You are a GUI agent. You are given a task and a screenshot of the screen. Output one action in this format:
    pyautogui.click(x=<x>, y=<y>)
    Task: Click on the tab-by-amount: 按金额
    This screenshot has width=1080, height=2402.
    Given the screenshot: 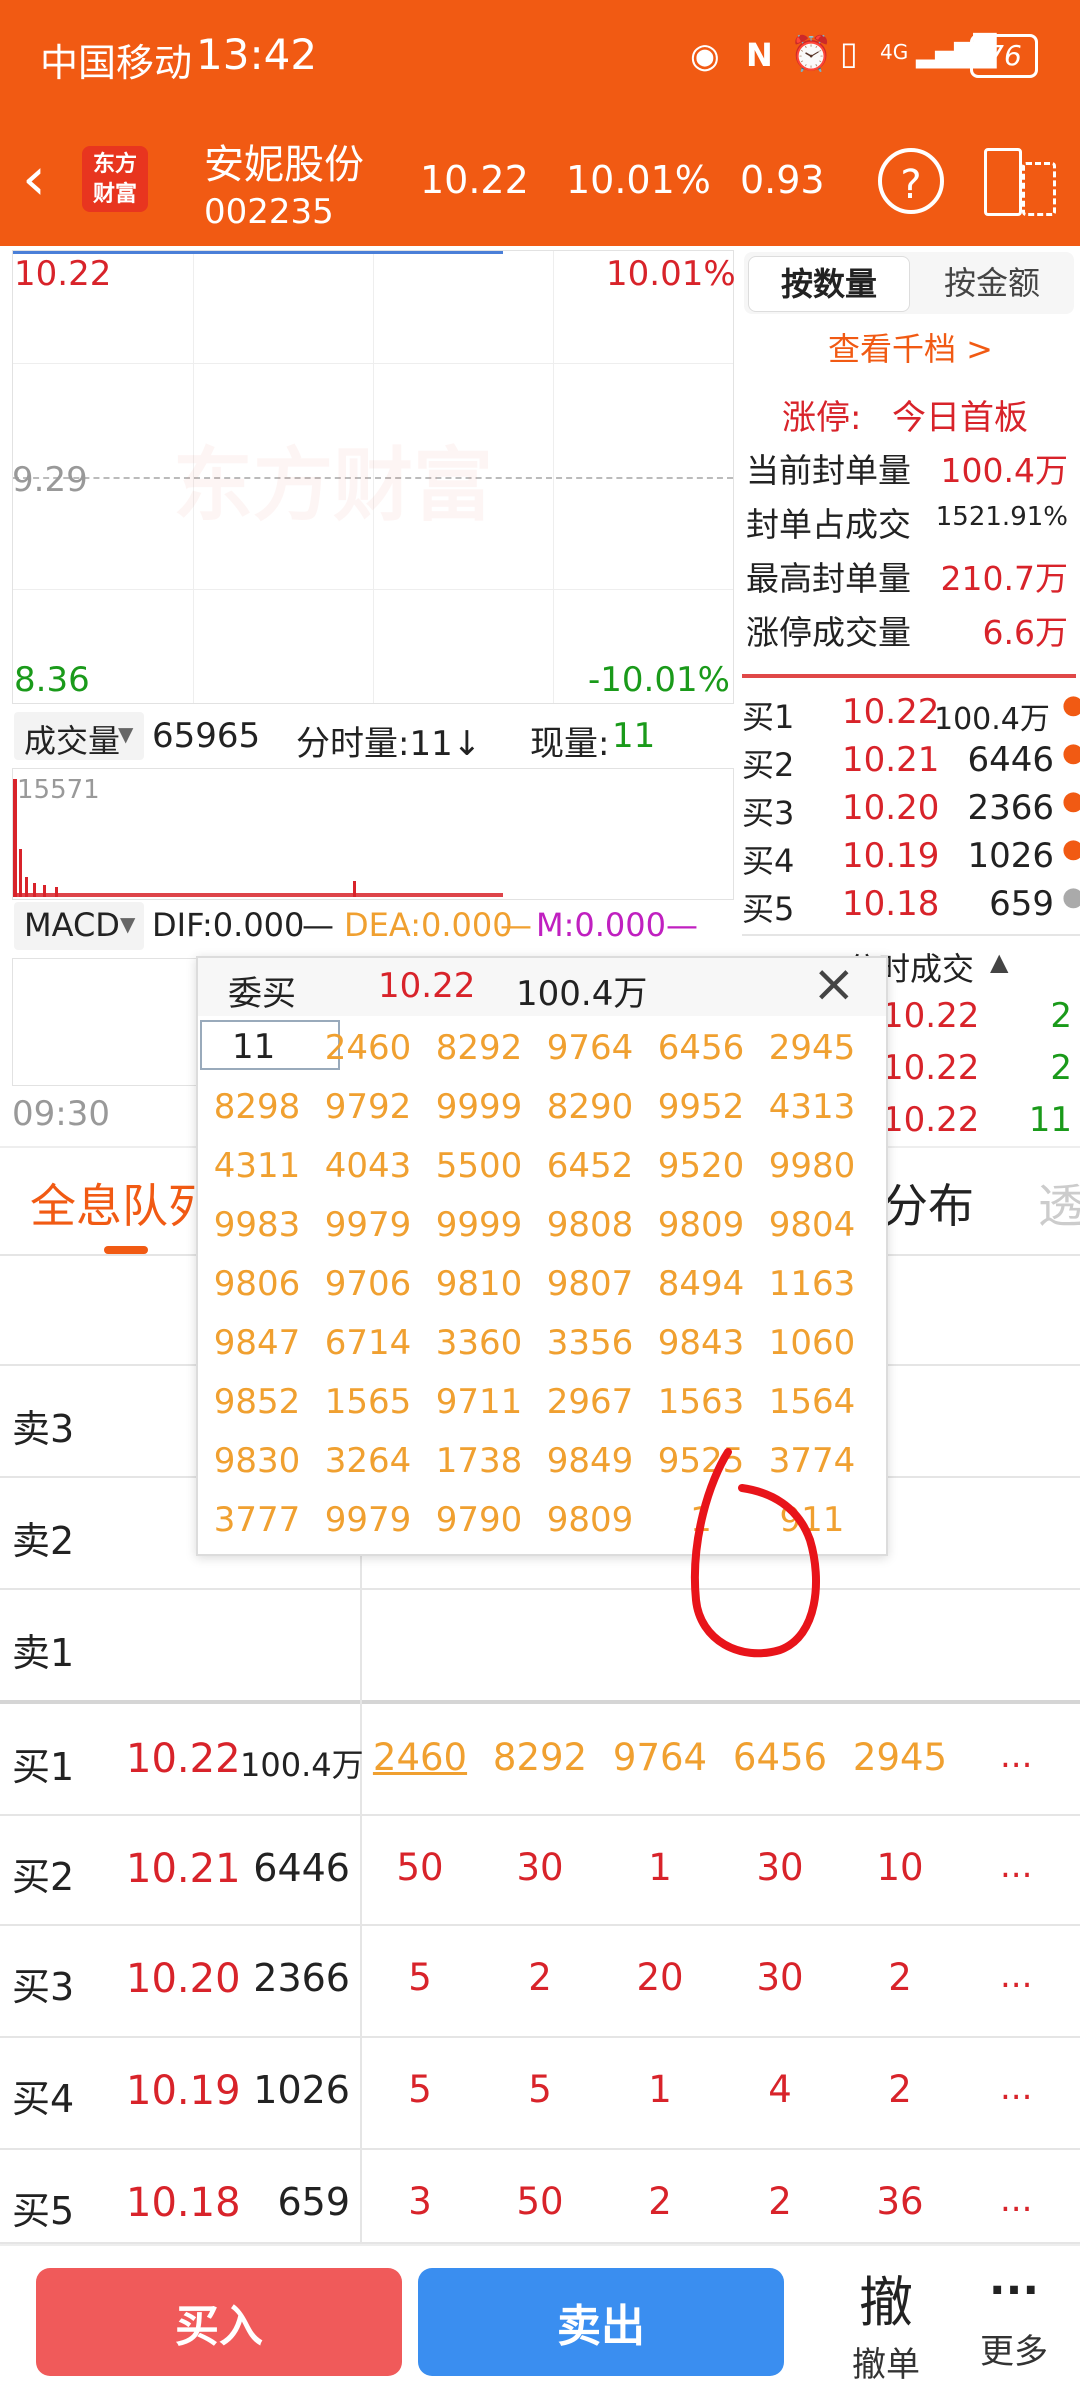 What is the action you would take?
    pyautogui.click(x=992, y=283)
    